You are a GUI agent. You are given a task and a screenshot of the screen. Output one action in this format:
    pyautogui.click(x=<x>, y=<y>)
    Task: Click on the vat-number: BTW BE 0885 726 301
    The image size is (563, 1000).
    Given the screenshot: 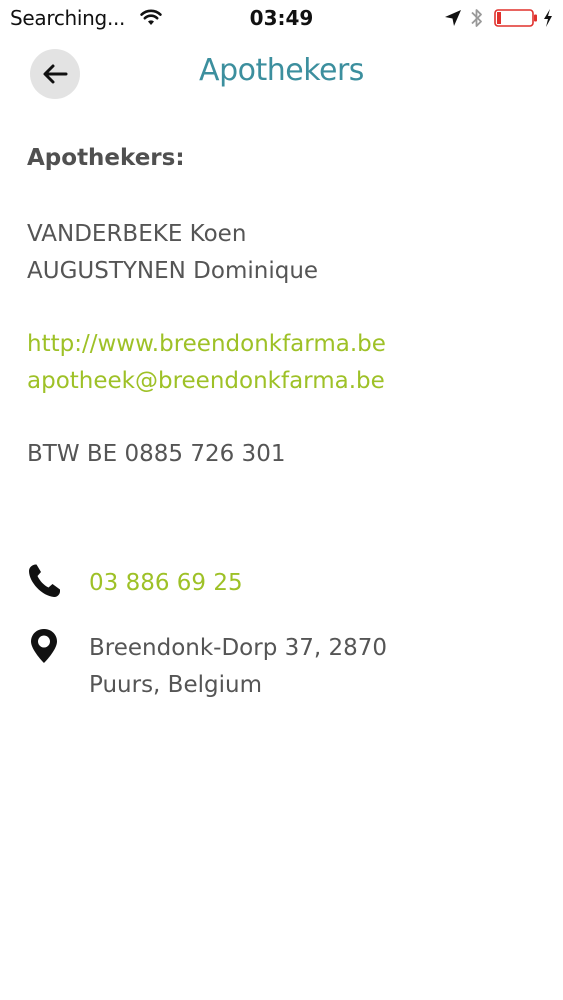 What is the action you would take?
    pyautogui.click(x=156, y=454)
    